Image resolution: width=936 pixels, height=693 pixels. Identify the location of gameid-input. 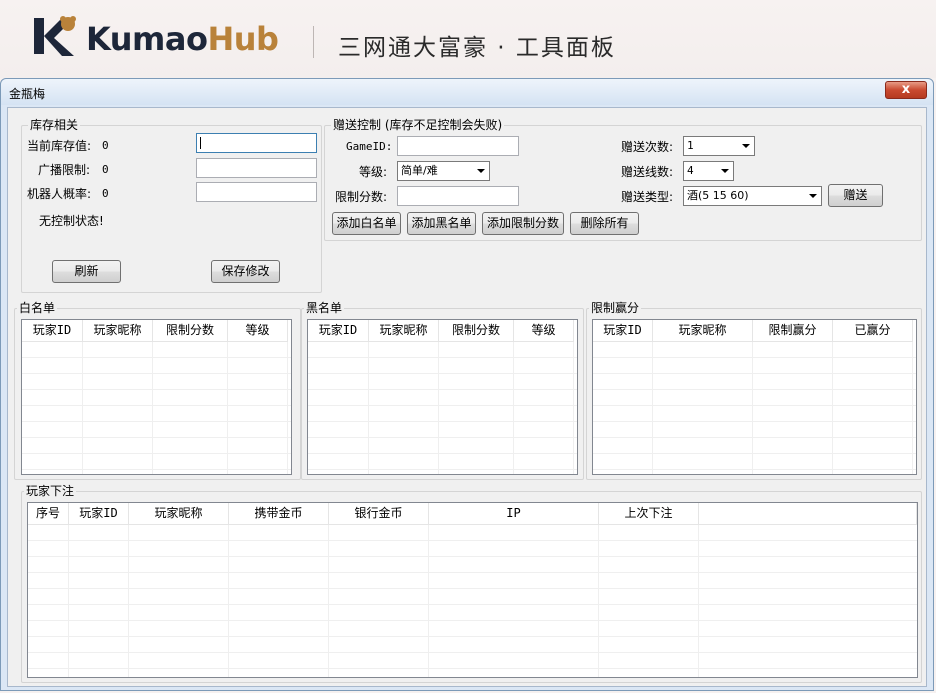
(458, 146).